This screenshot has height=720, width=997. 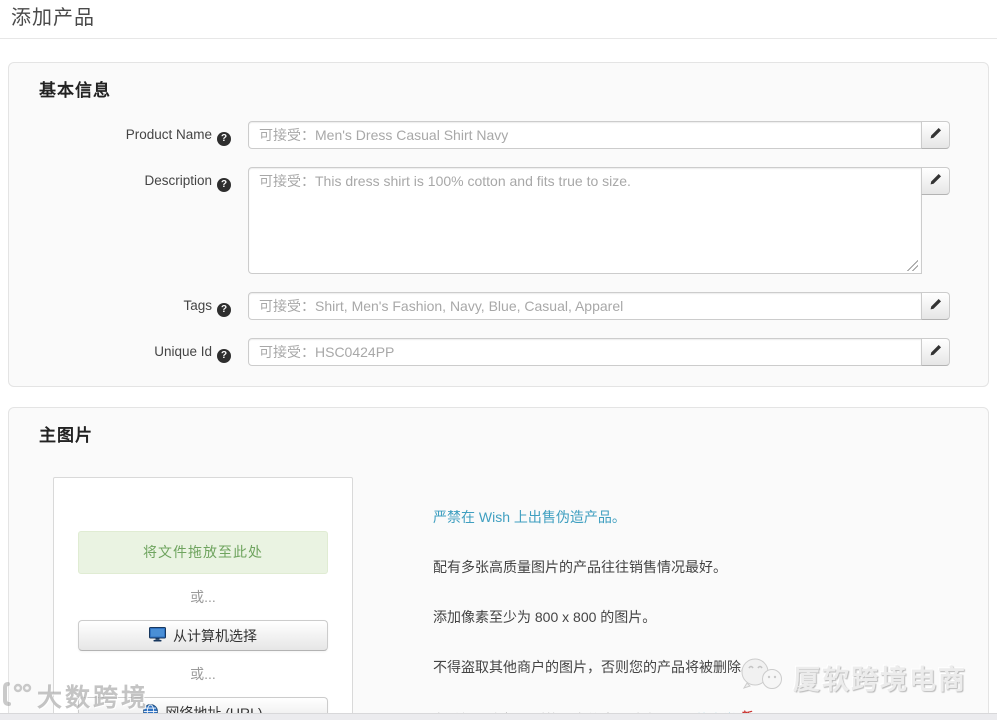 I want to click on unique-id-input-group, so click(x=599, y=352).